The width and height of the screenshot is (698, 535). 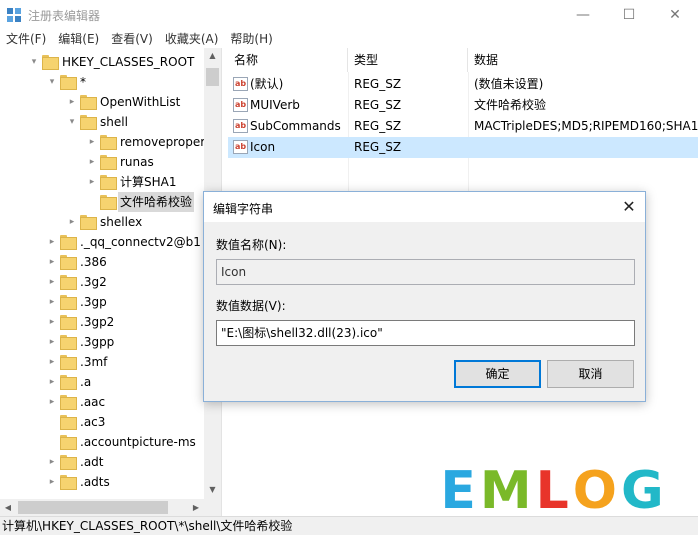 What do you see at coordinates (275, 105) in the screenshot?
I see `value-name-cell: MUIVerb` at bounding box center [275, 105].